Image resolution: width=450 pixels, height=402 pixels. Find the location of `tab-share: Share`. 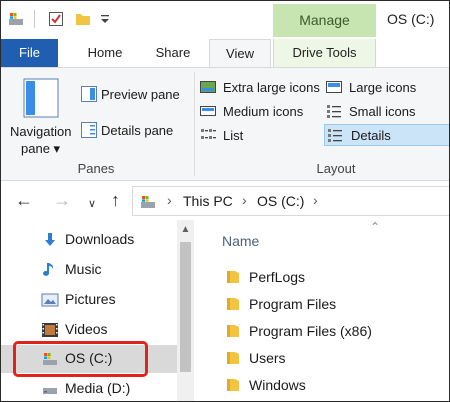

tab-share: Share is located at coordinates (173, 53).